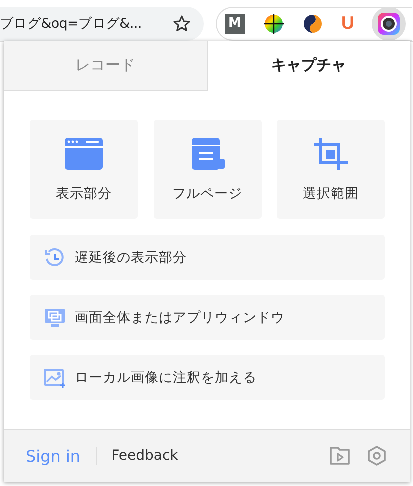 This screenshot has height=486, width=413. Describe the element at coordinates (145, 456) in the screenshot. I see `feedback-link: Feedback` at that location.